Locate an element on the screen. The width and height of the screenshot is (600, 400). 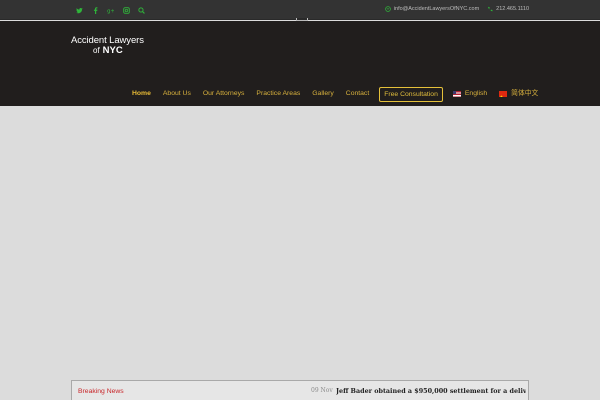
language-chinese: 简体中文 is located at coordinates (518, 94).